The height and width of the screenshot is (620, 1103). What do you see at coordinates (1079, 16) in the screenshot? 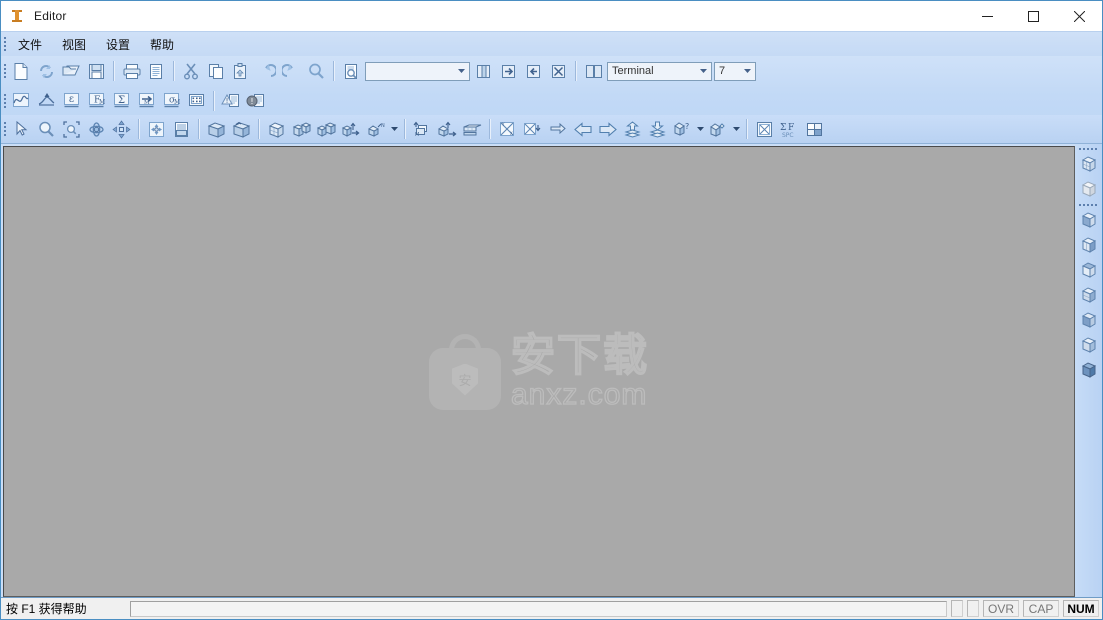
I see `close-button` at bounding box center [1079, 16].